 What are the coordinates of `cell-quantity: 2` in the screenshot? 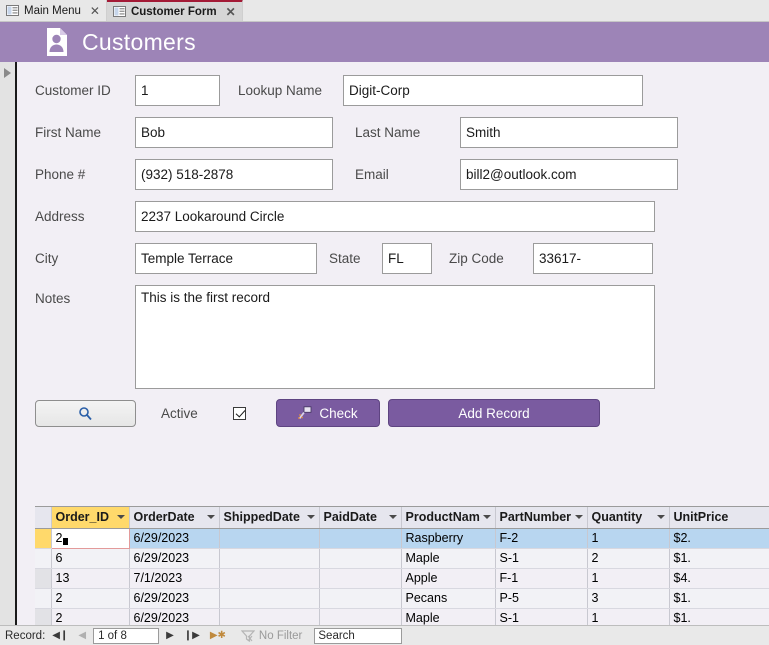 It's located at (628, 558).